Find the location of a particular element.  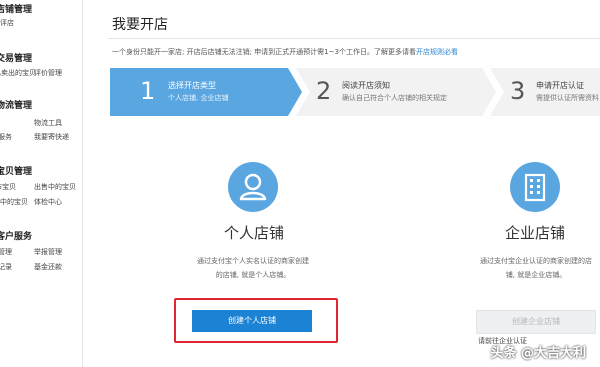

step-1: 1 选择开店类型 个人店铺, 企业店铺 is located at coordinates (206, 92).